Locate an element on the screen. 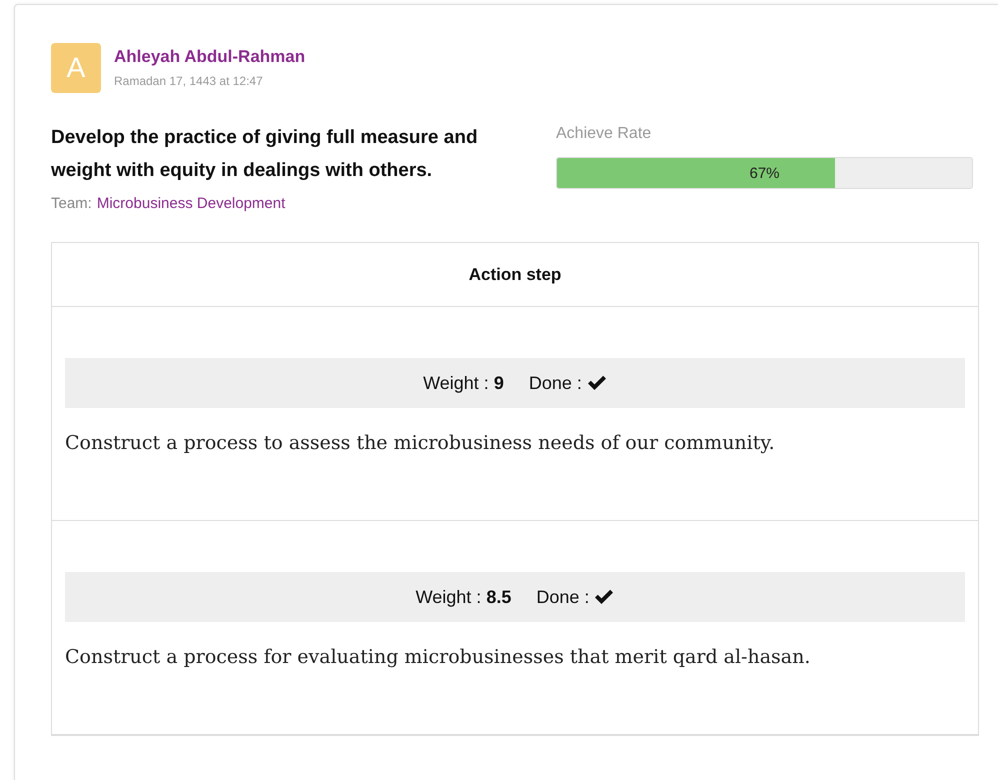  team-link: Microbusiness Development is located at coordinates (191, 203).